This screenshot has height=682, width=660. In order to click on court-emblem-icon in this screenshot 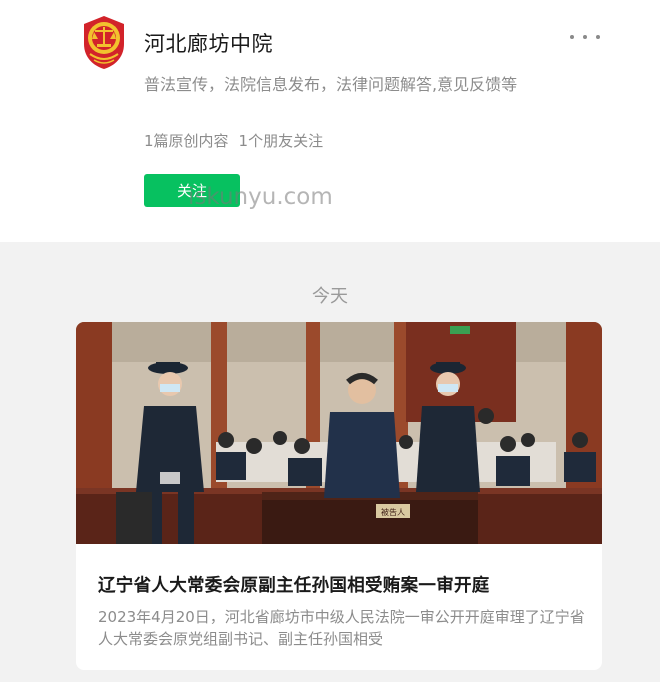, I will do `click(104, 42)`.